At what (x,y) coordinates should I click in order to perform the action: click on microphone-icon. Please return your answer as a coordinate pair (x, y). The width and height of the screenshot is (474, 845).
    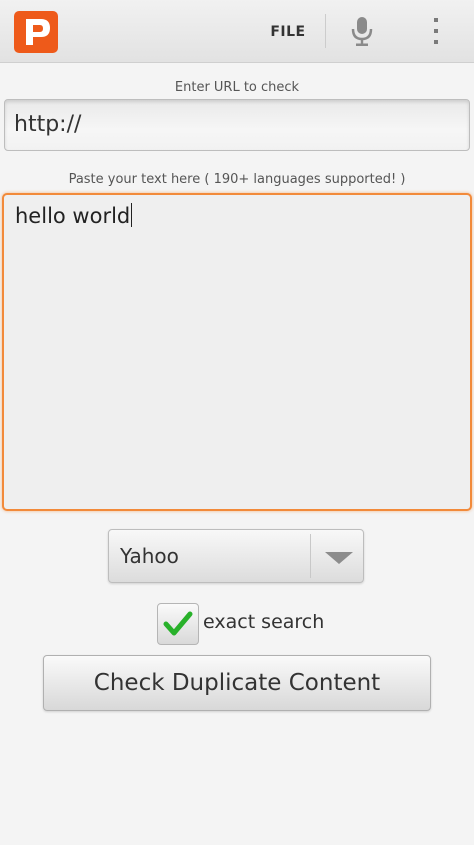
    Looking at the image, I should click on (362, 31).